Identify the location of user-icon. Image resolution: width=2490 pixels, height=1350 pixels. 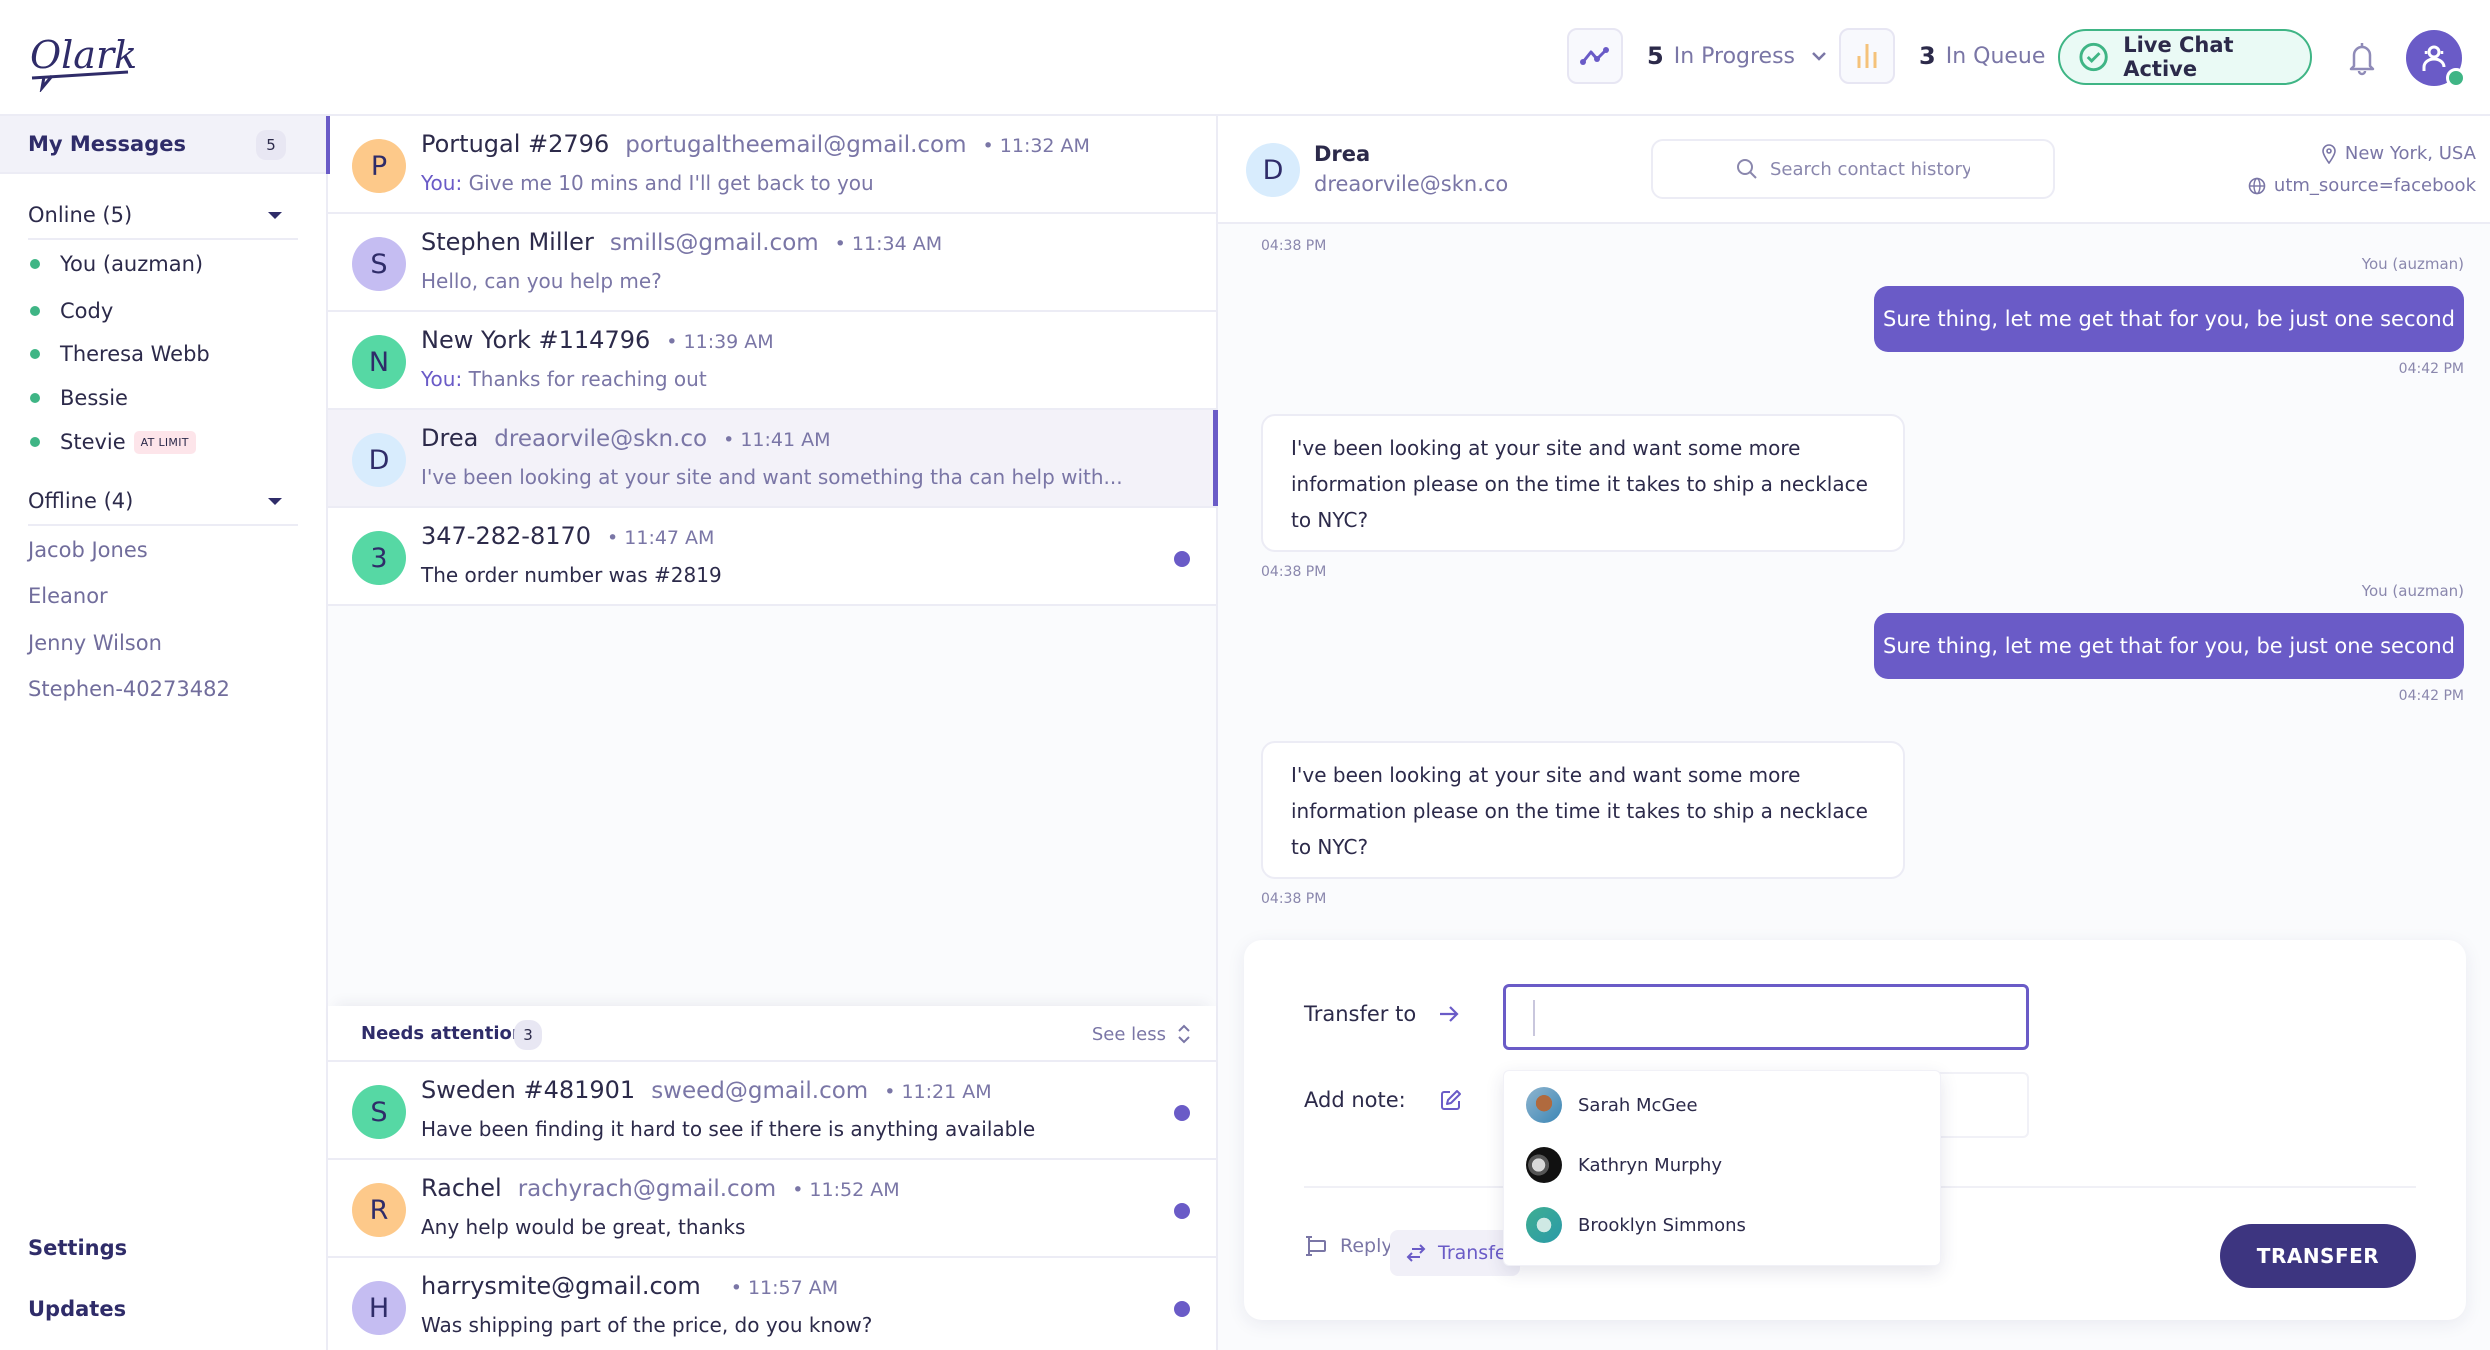
(2434, 58).